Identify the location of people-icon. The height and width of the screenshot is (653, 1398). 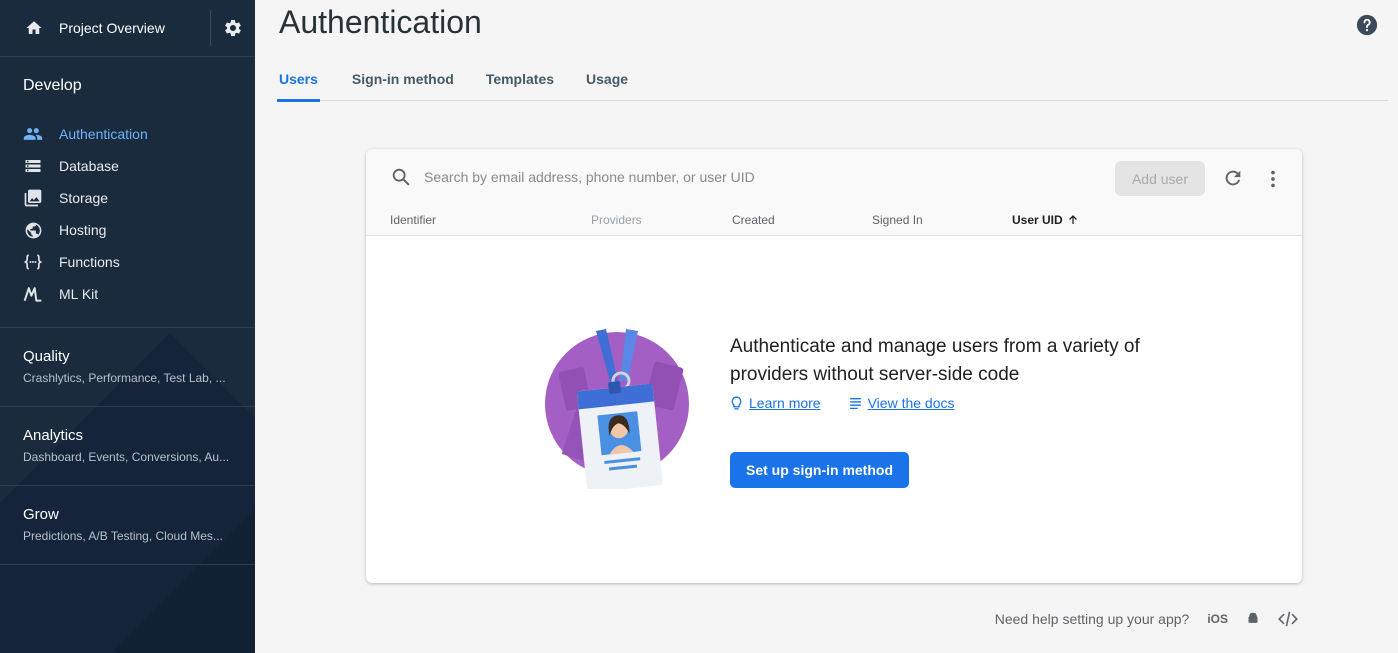
(33, 134).